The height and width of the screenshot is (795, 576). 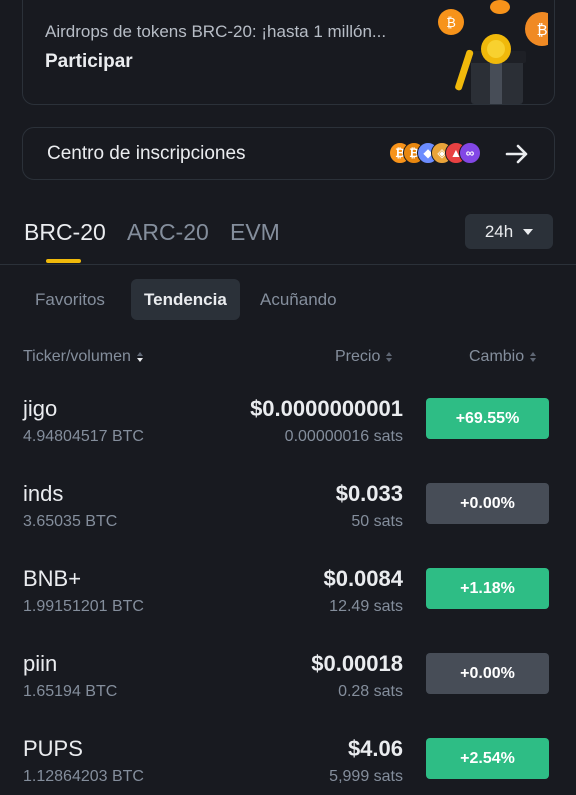 What do you see at coordinates (53, 748) in the screenshot?
I see `ticker-name: PUPS` at bounding box center [53, 748].